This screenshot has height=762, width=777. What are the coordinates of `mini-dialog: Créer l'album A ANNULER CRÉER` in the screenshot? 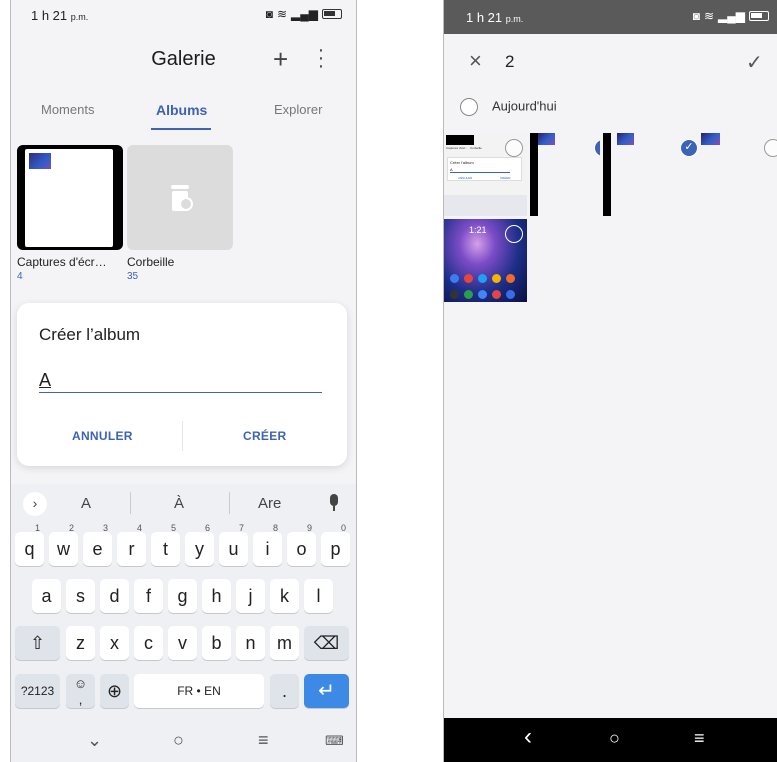 It's located at (484, 169).